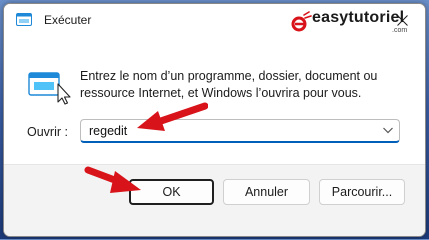 The width and height of the screenshot is (429, 240). What do you see at coordinates (108, 131) in the screenshot?
I see `open-input-value: regedit` at bounding box center [108, 131].